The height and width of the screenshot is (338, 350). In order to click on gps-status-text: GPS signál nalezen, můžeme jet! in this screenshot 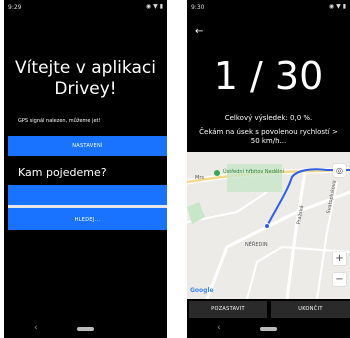, I will do `click(59, 121)`.